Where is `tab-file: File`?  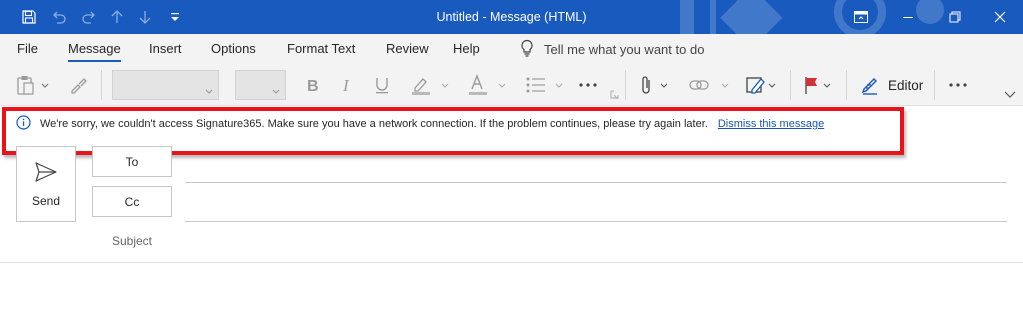
tab-file: File is located at coordinates (27, 49).